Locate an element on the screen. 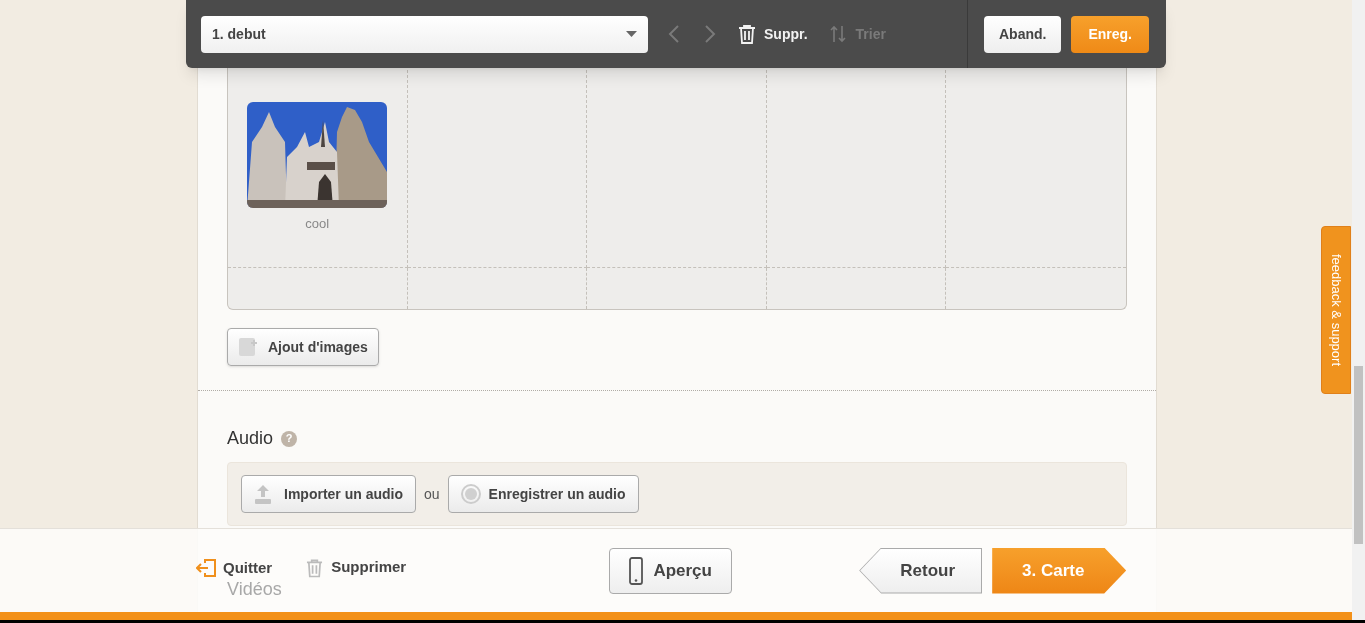 Image resolution: width=1365 pixels, height=623 pixels. chevron-right-icon is located at coordinates (710, 34).